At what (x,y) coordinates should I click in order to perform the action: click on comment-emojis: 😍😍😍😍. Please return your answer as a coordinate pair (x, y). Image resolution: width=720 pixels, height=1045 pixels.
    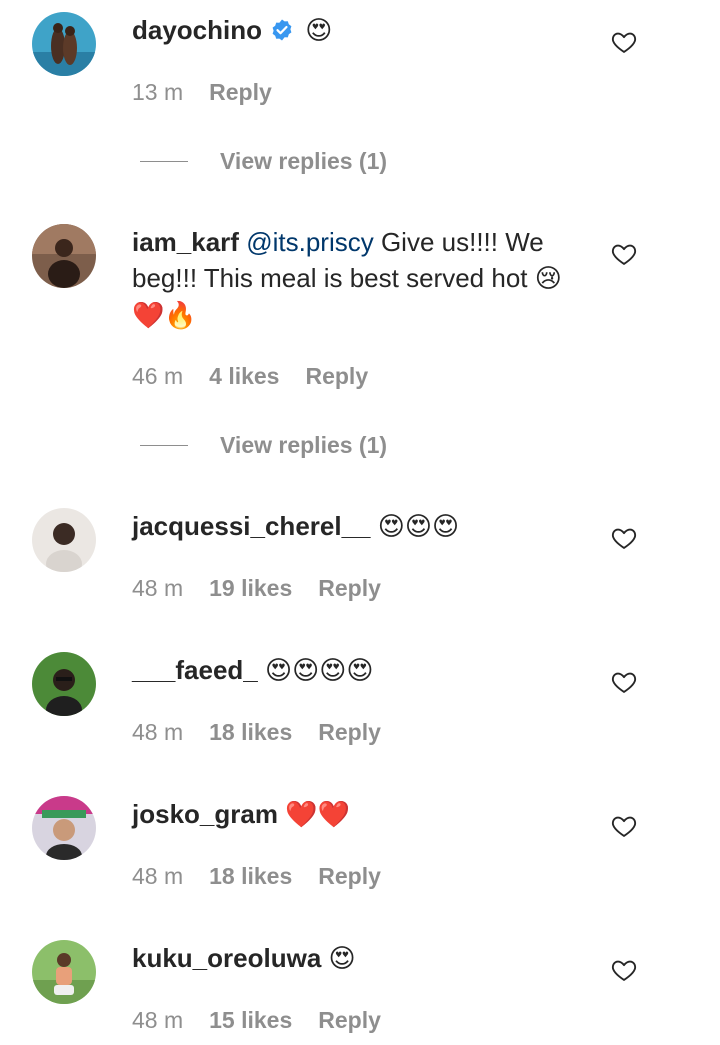
    Looking at the image, I should click on (319, 671).